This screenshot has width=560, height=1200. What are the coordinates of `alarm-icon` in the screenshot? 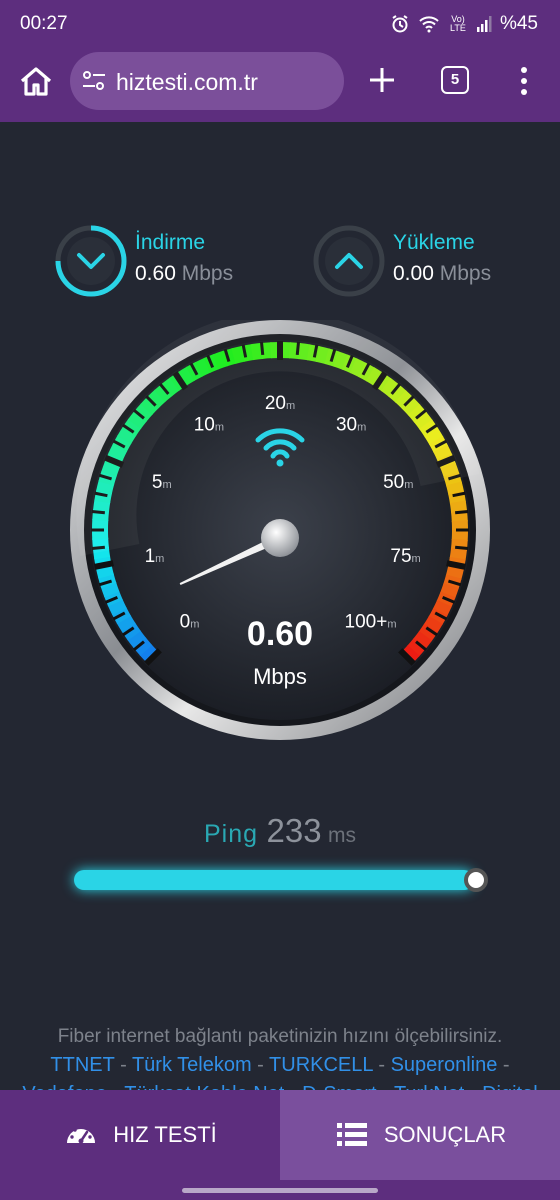 It's located at (400, 24).